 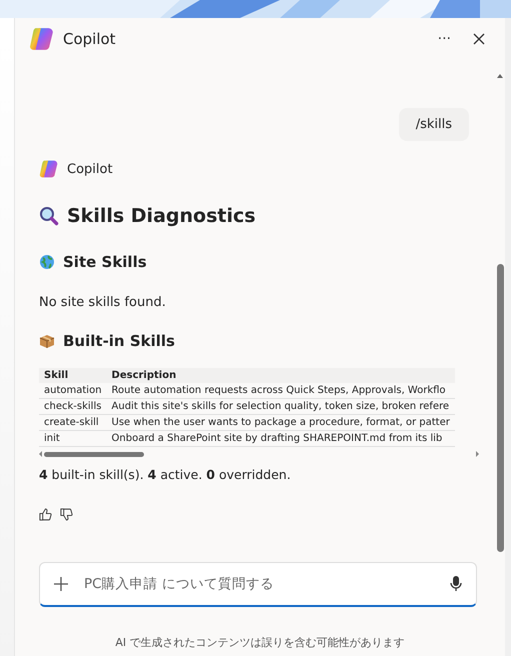 I want to click on sender-name: Copilot, so click(x=90, y=169).